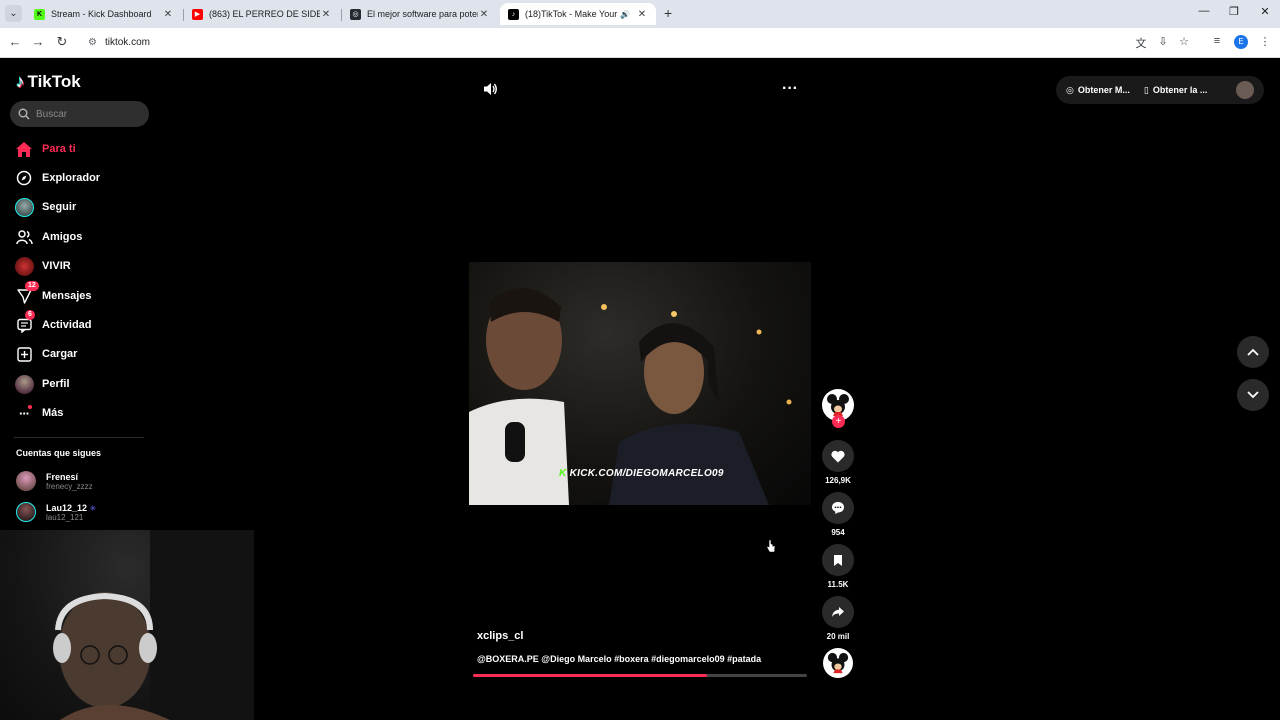 The width and height of the screenshot is (1280, 720). Describe the element at coordinates (1070, 89) in the screenshot. I see `coin-icon: ◎` at that location.